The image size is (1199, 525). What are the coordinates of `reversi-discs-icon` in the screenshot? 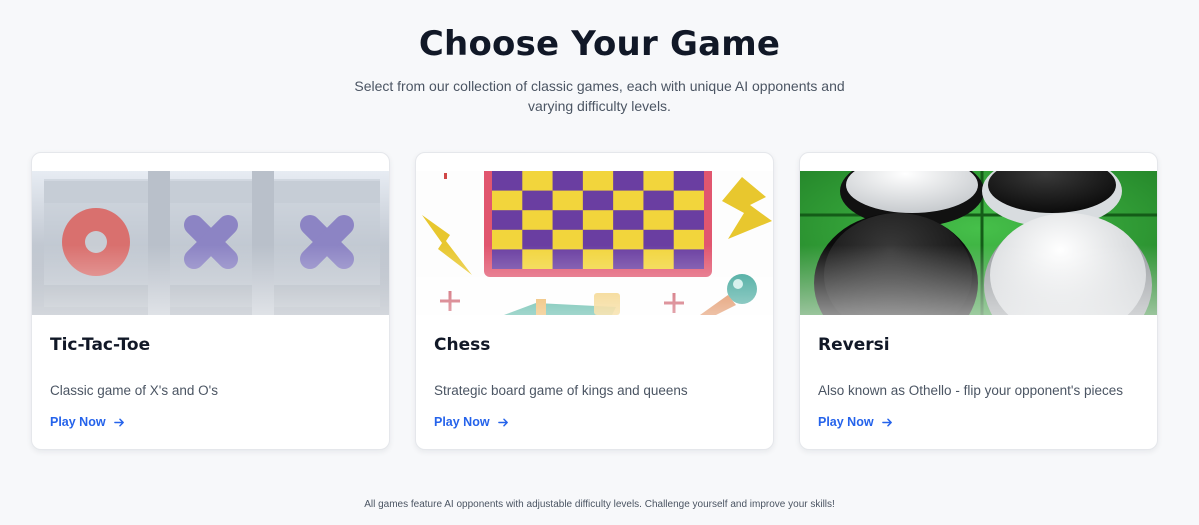 It's located at (978, 243).